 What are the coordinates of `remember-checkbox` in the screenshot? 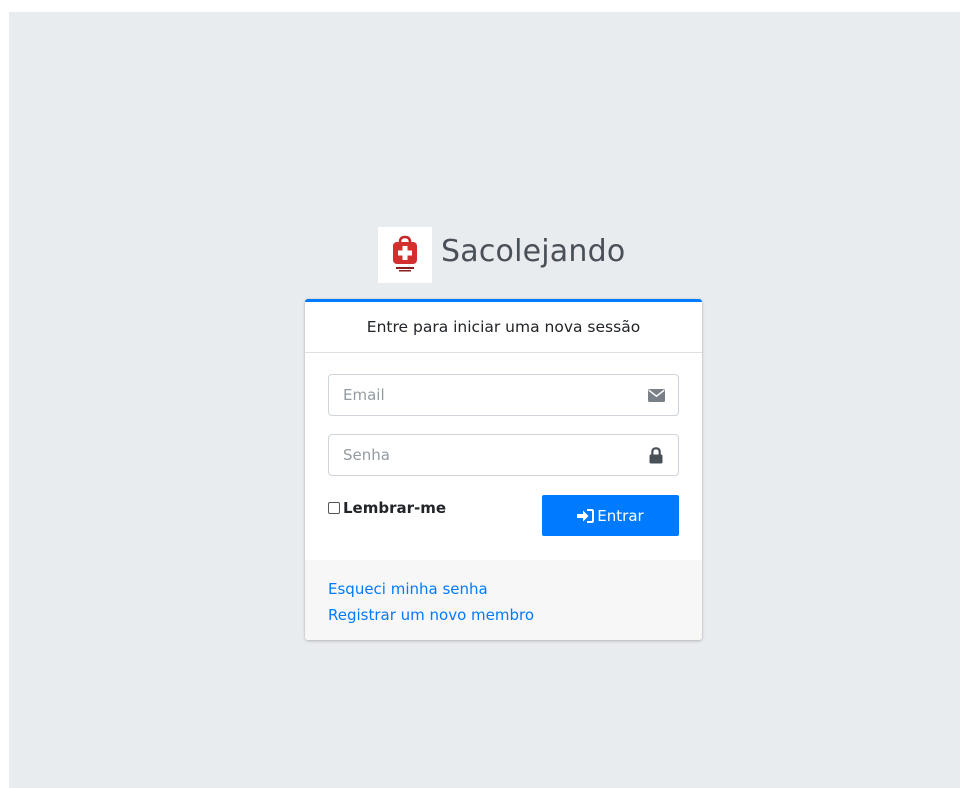 It's located at (334, 508).